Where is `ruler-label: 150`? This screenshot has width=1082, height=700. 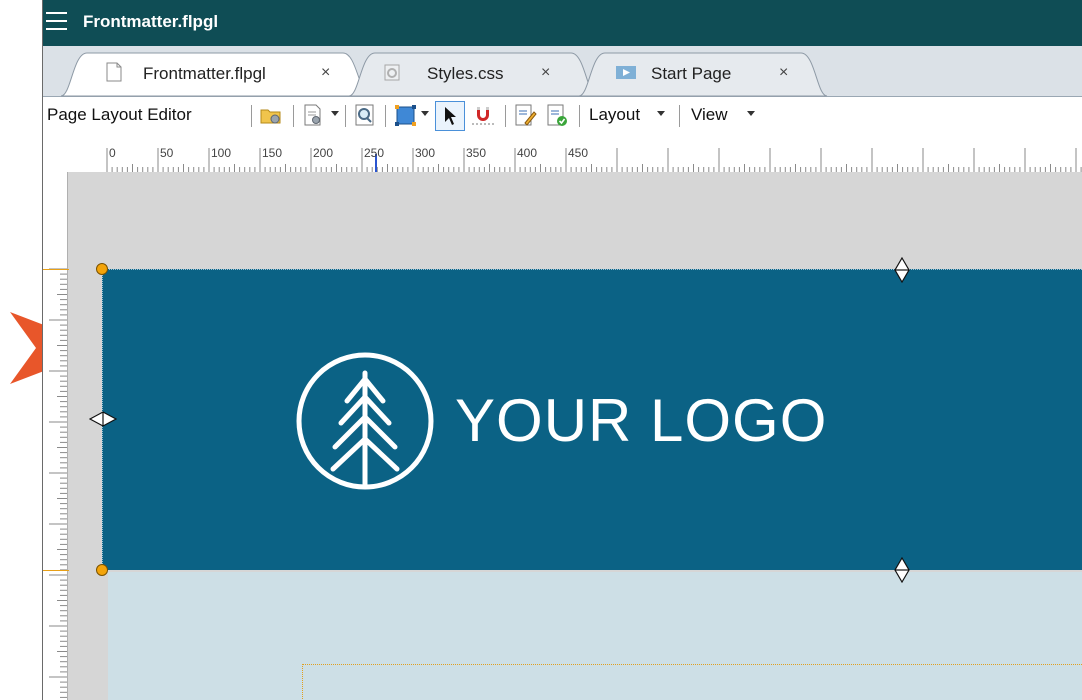
ruler-label: 150 is located at coordinates (272, 153).